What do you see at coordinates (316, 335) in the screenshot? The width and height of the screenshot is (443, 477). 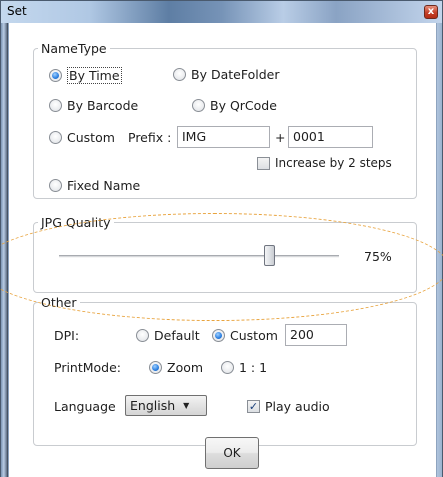 I see `dpi-input: 200` at bounding box center [316, 335].